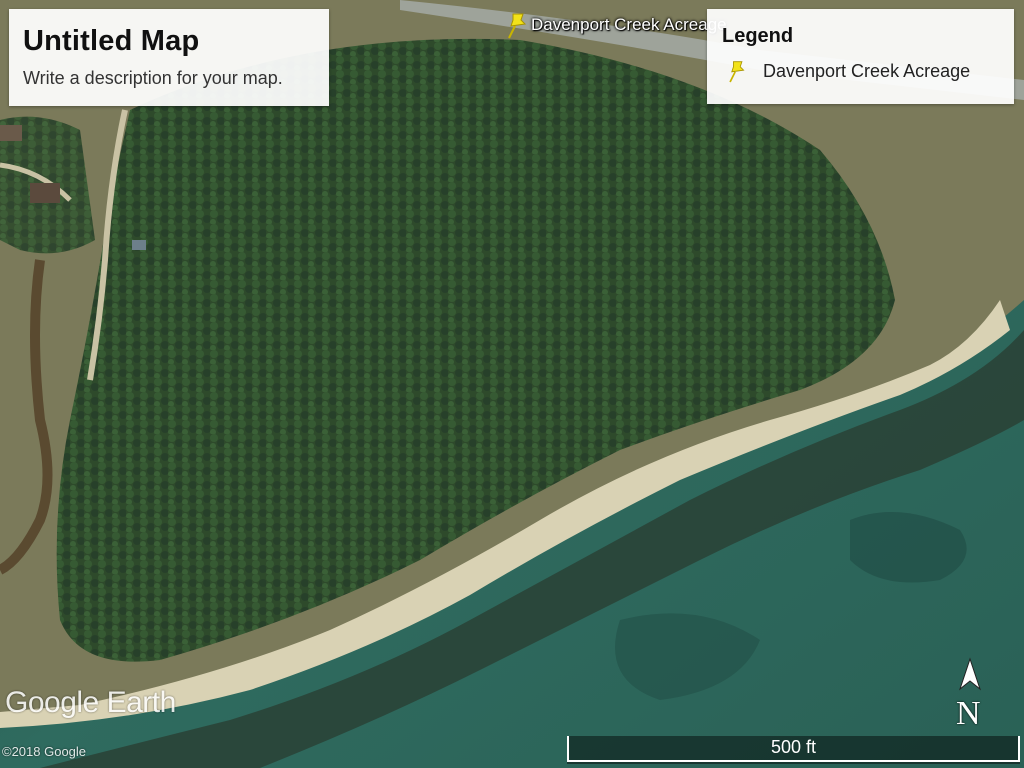  I want to click on legend-title: Legend, so click(758, 36).